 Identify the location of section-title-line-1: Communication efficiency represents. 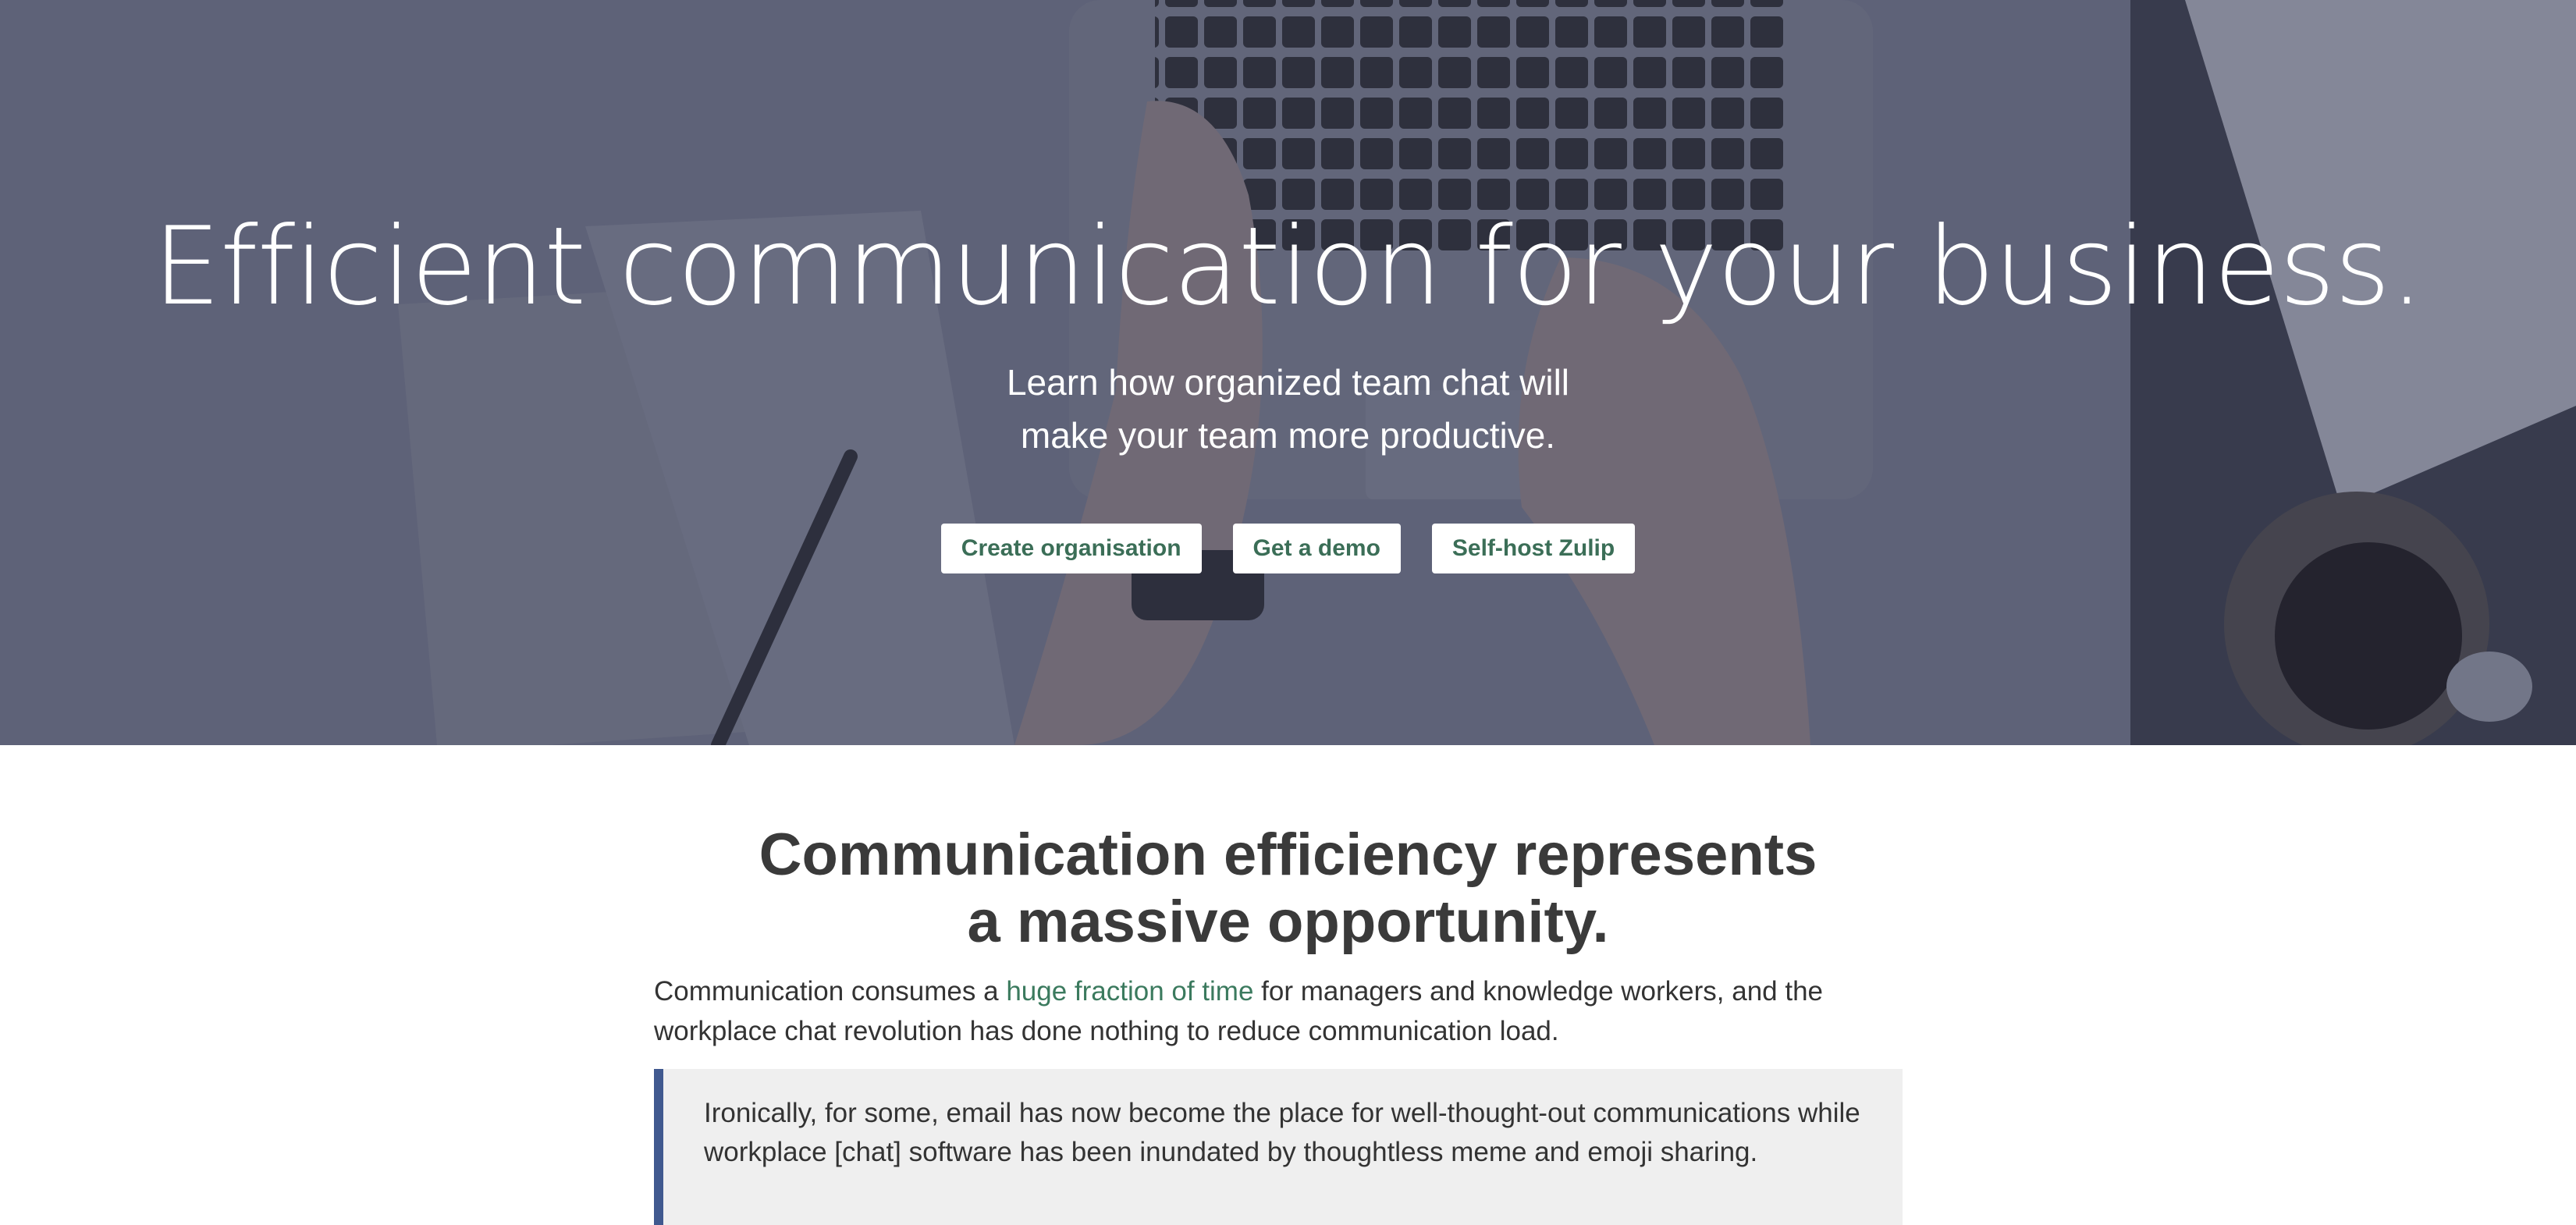
(1288, 855).